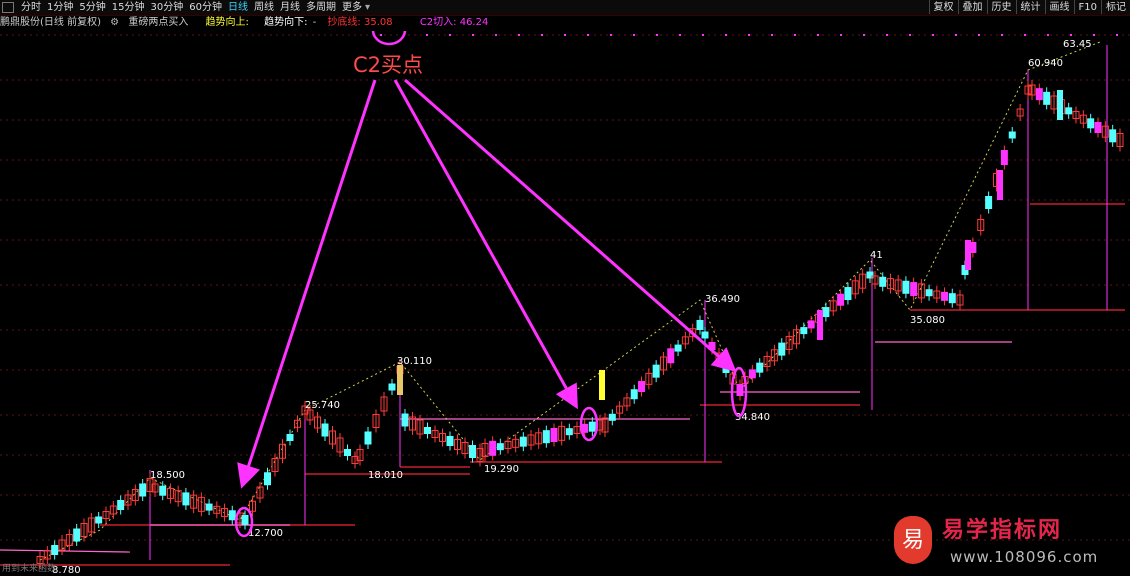 This screenshot has height=576, width=1130. I want to click on more-chevron-down-icon: ▾, so click(367, 7).